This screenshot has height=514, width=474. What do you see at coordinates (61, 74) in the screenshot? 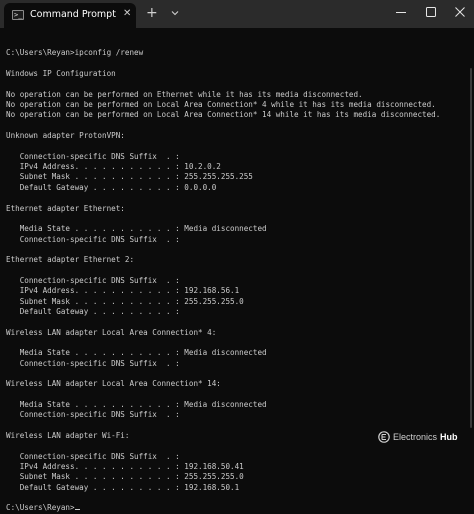
I see `terminal-line: Windows IP Configuration` at bounding box center [61, 74].